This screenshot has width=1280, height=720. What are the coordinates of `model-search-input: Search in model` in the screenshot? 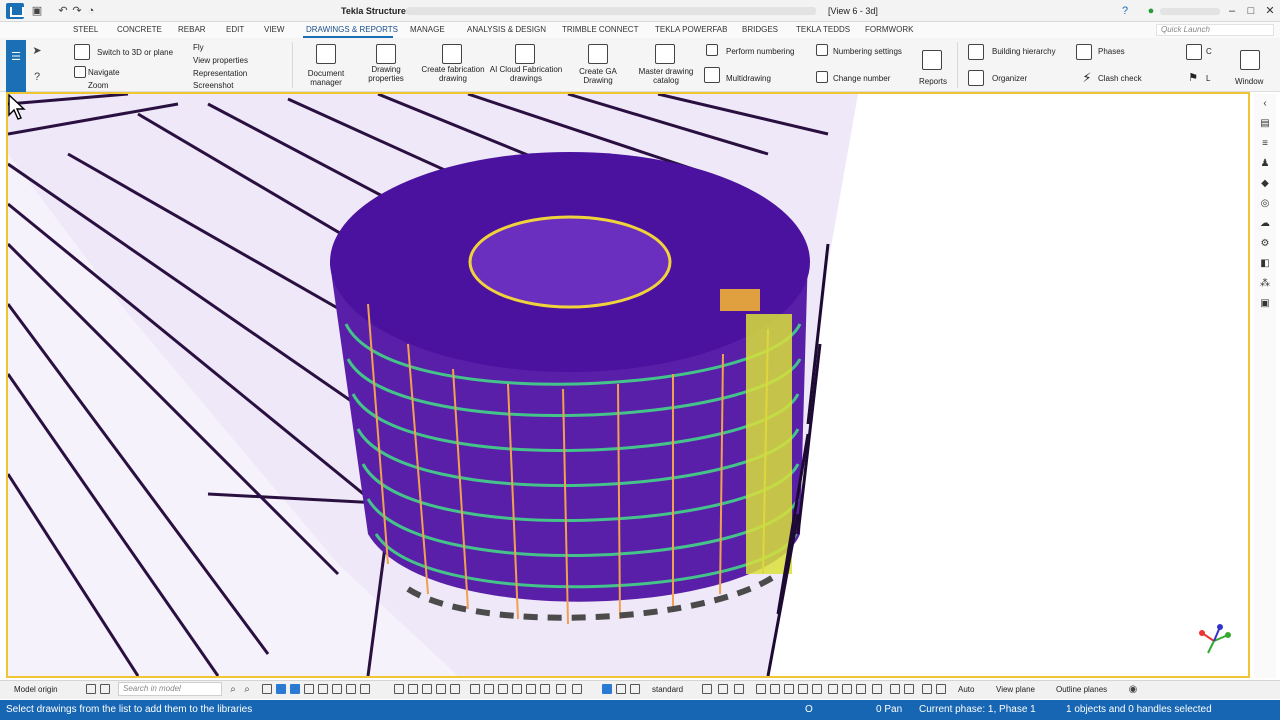 It's located at (170, 689).